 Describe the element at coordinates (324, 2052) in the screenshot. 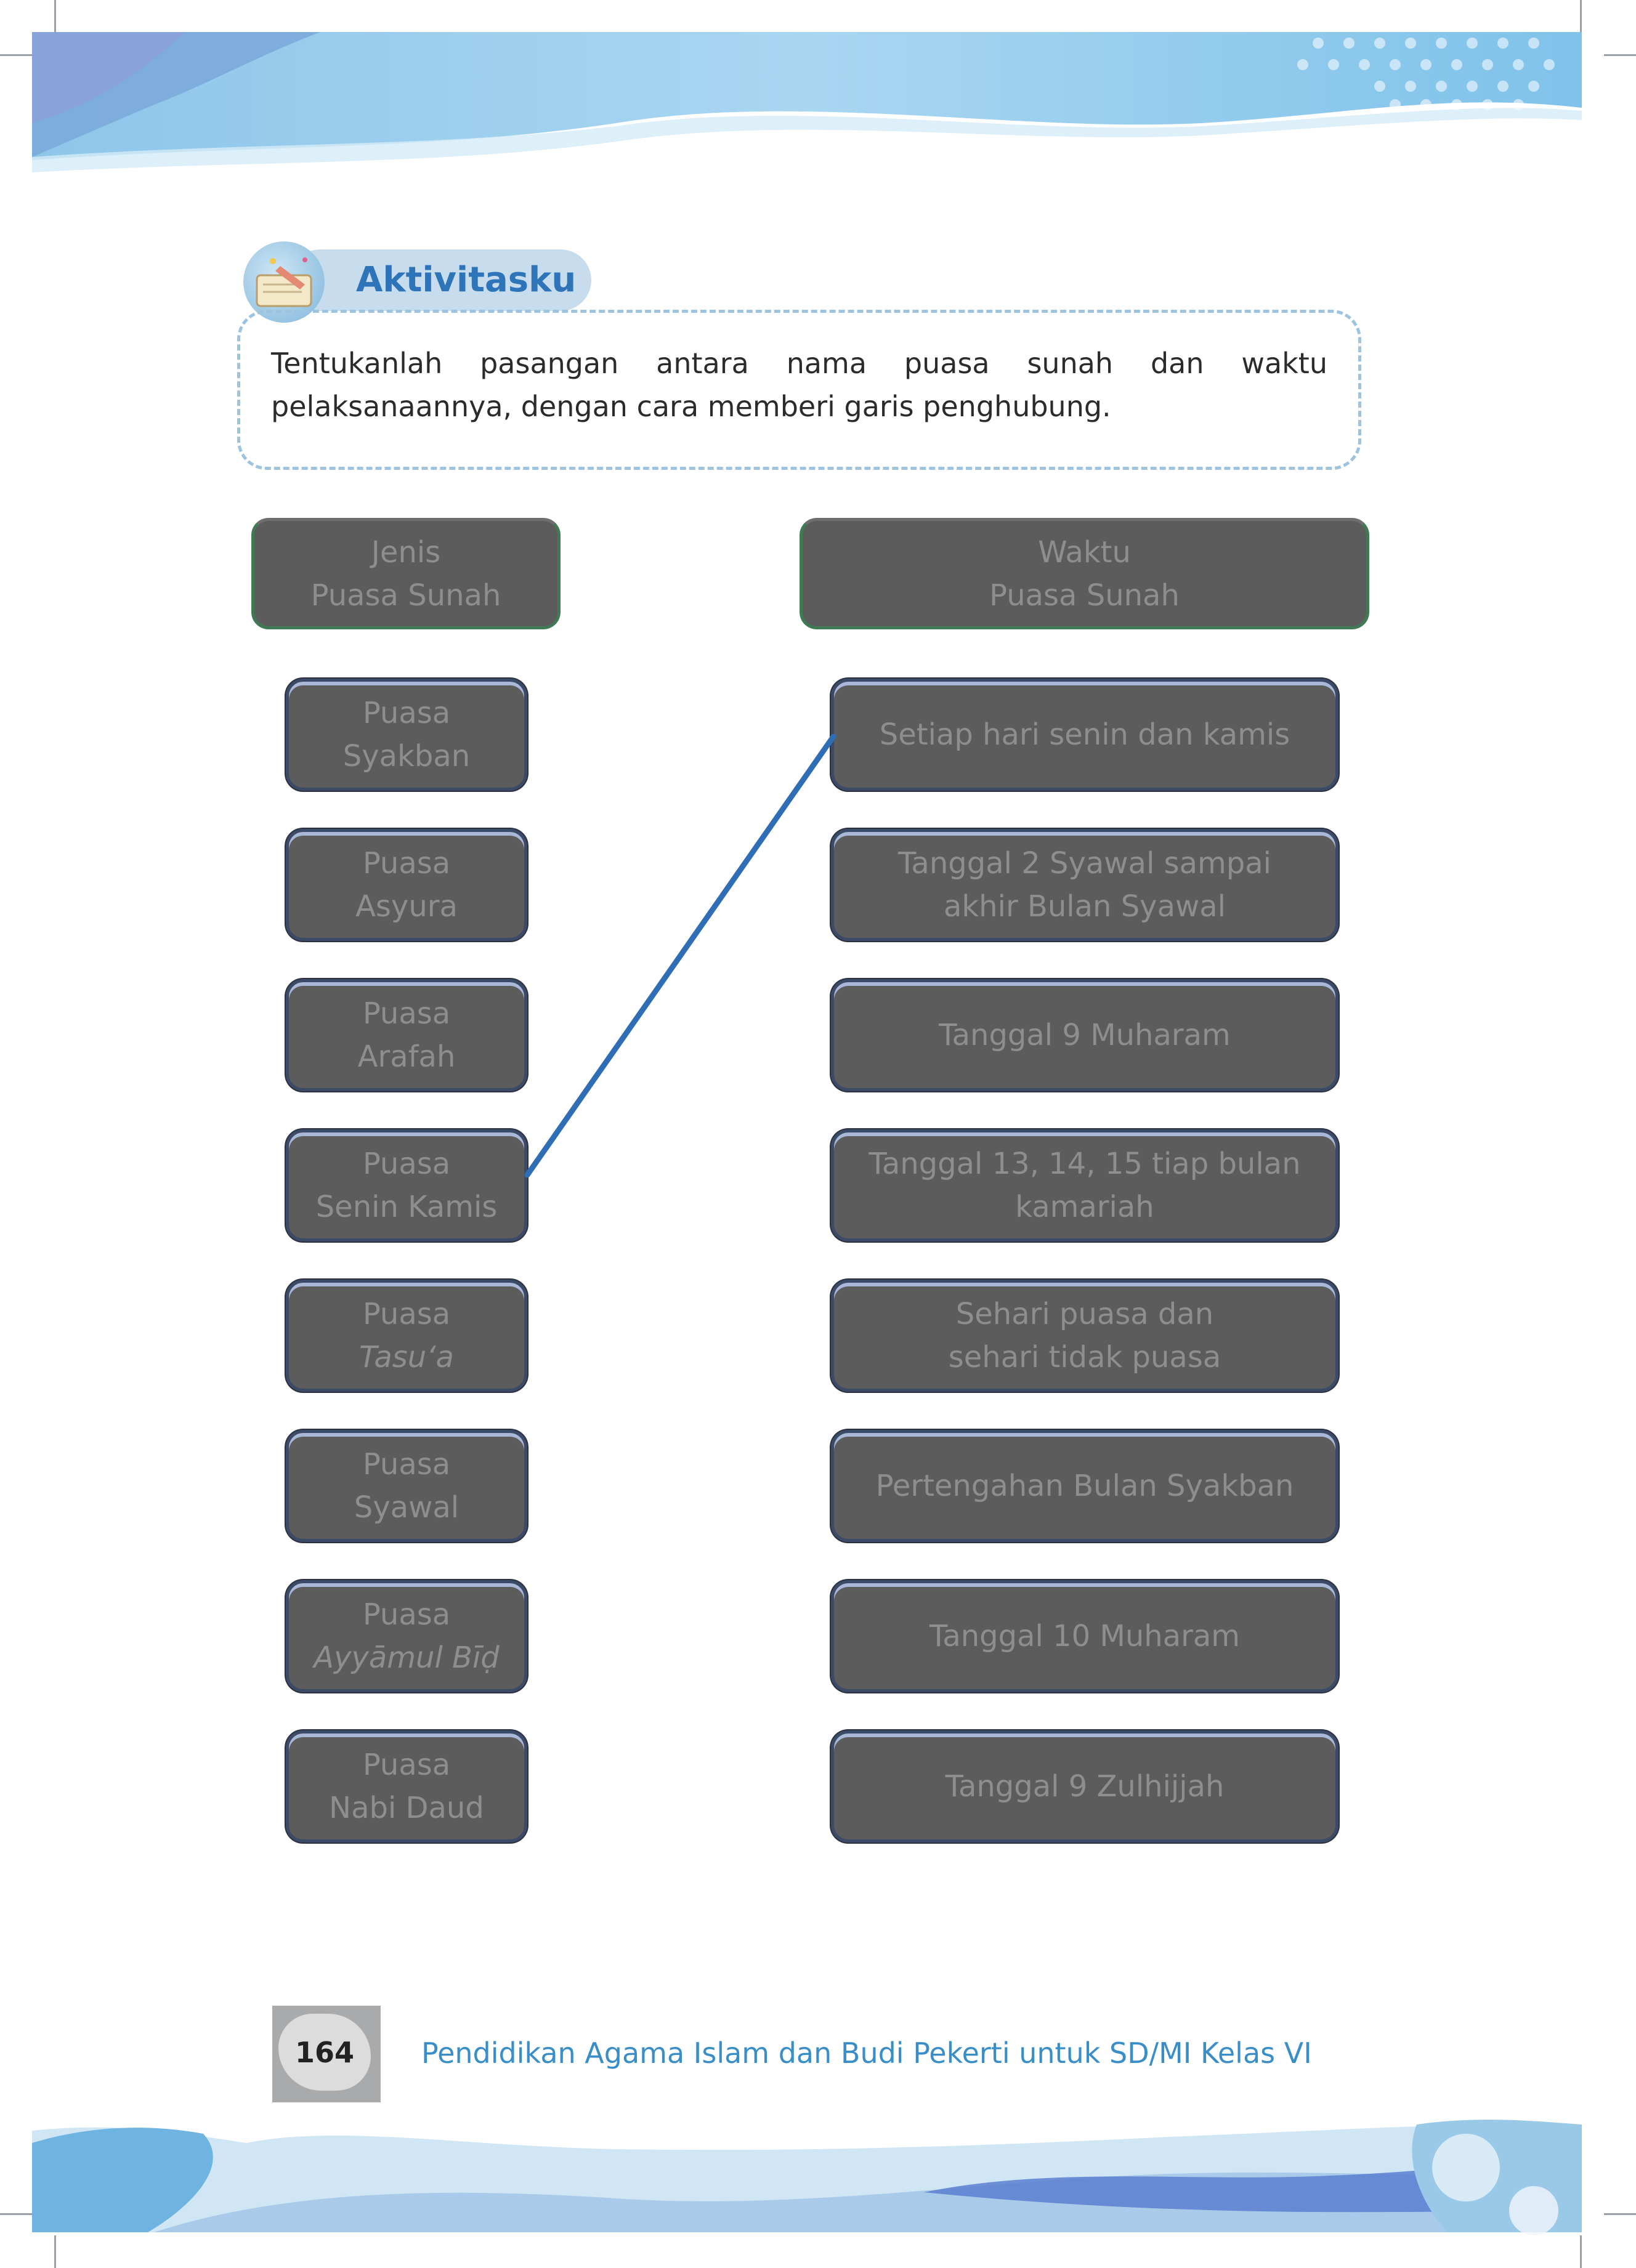

I see `page-number: 164` at that location.